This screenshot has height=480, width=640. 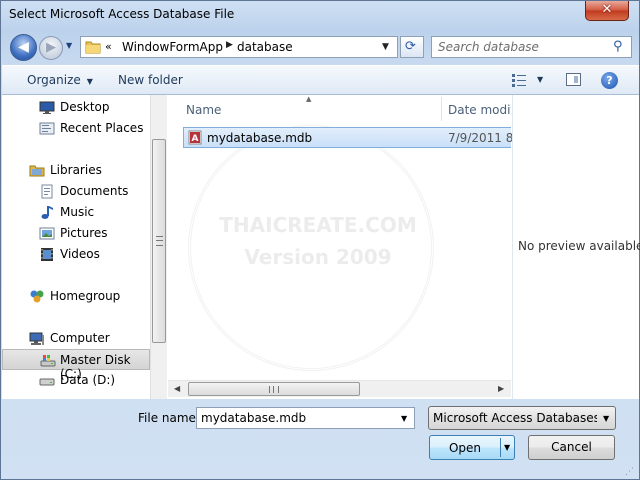 What do you see at coordinates (606, 418) in the screenshot?
I see `filter-dropdown-icon: ▼` at bounding box center [606, 418].